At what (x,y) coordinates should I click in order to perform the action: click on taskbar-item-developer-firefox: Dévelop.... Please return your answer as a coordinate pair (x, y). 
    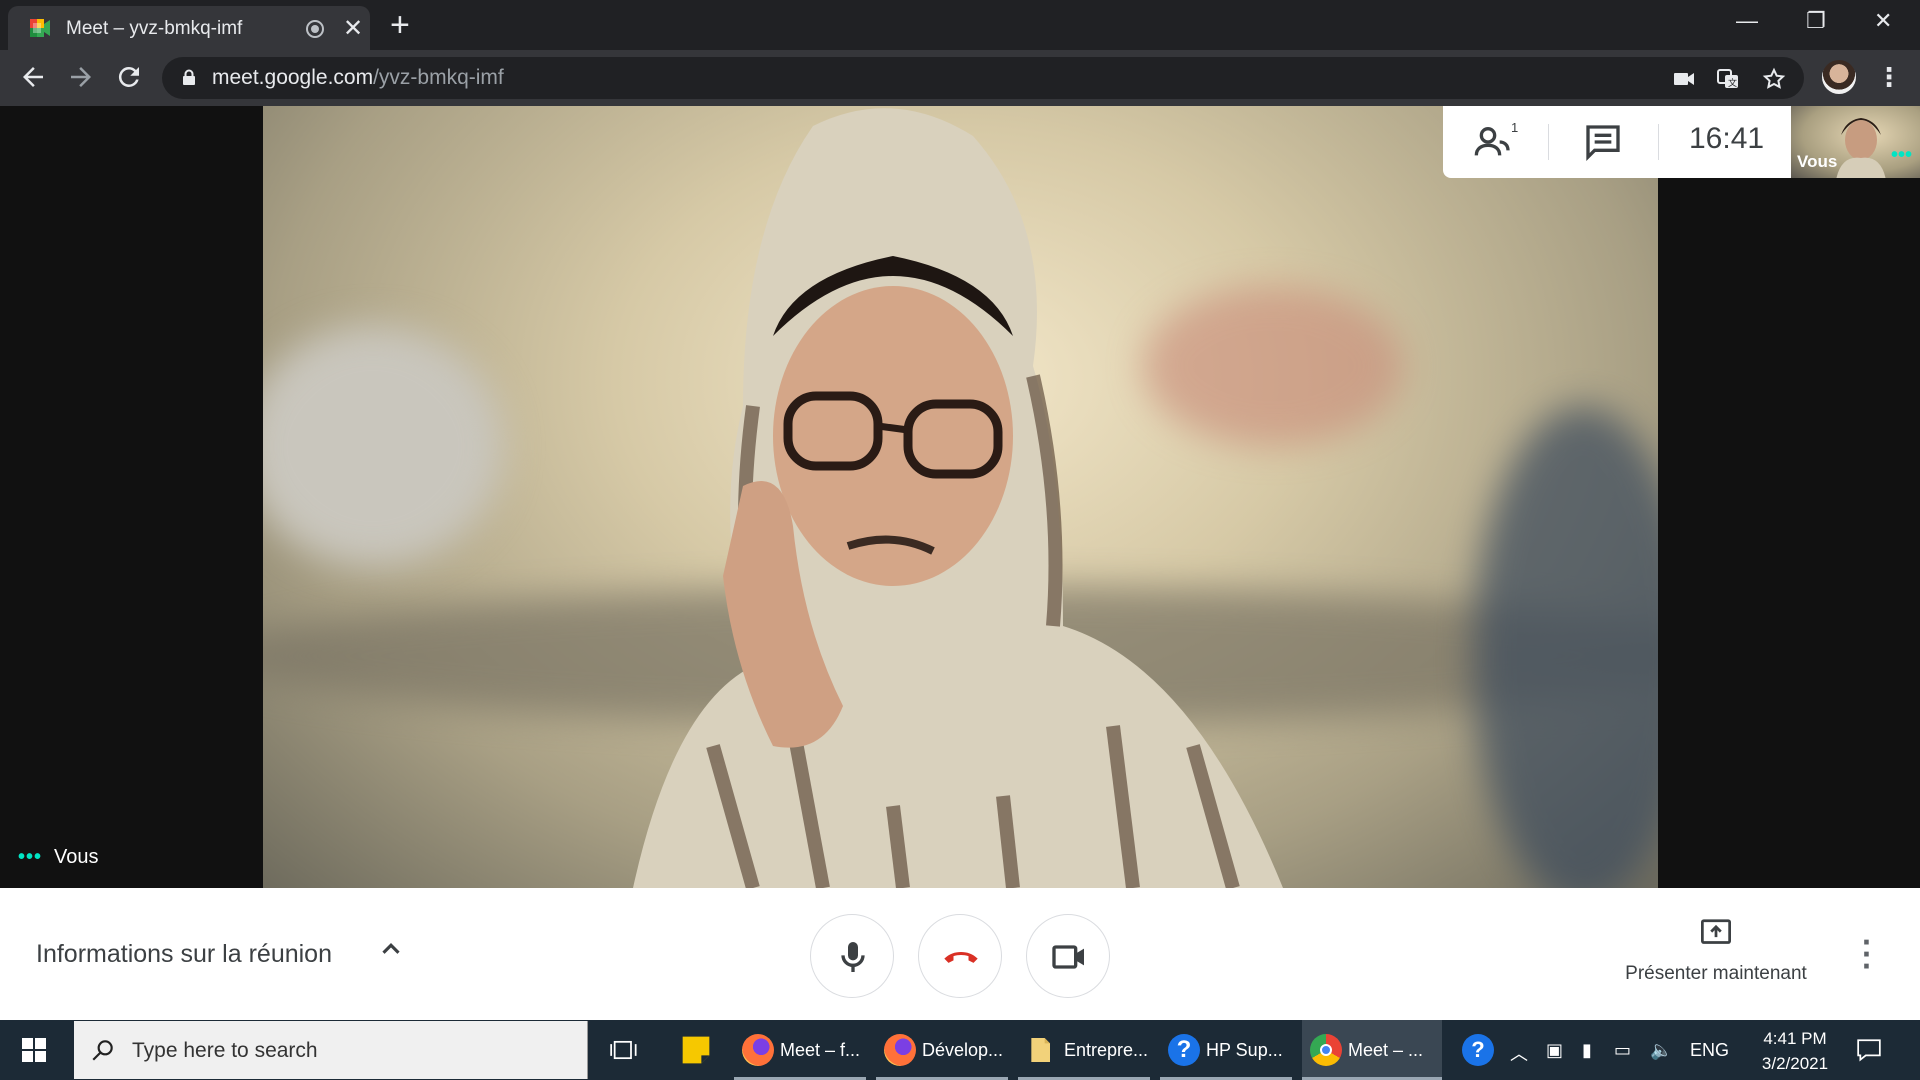
    Looking at the image, I should click on (942, 1050).